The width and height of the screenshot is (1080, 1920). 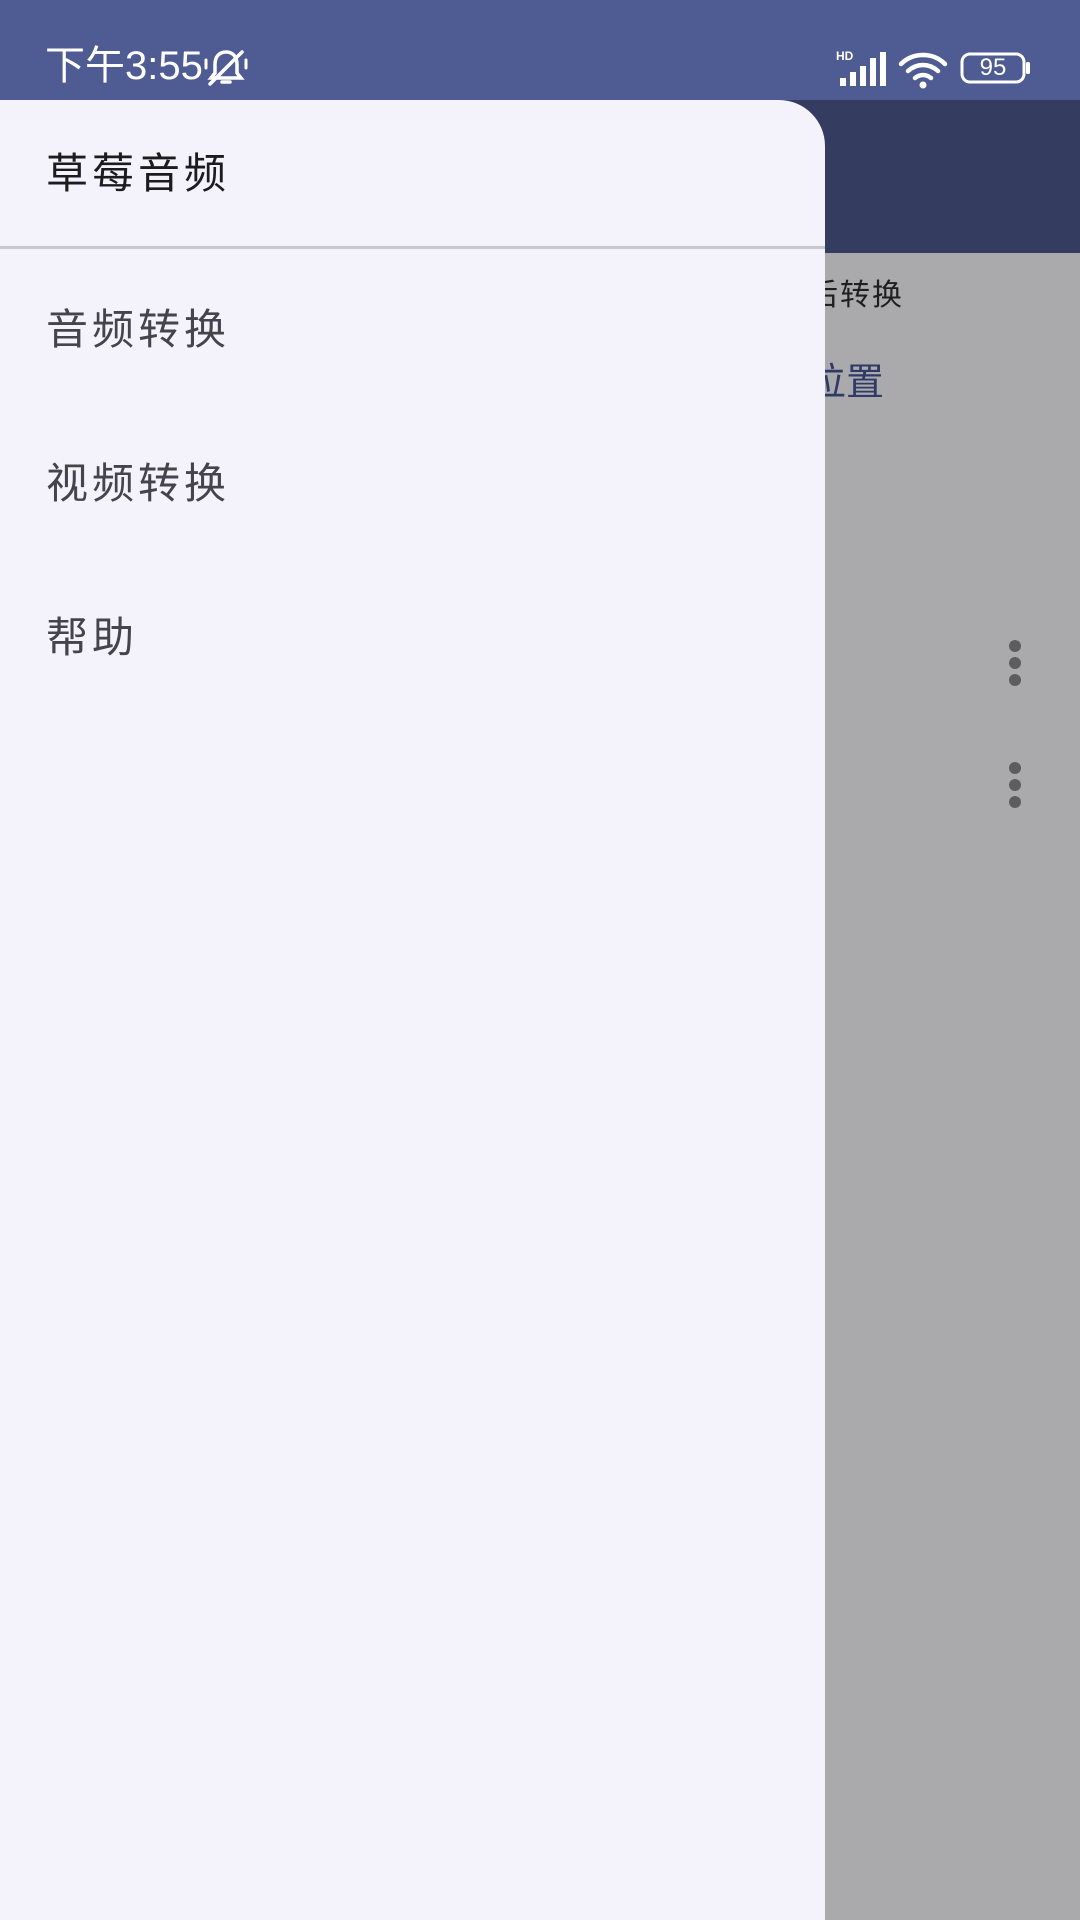 I want to click on drawer-item-video-convert: 视频转换, so click(x=412, y=485).